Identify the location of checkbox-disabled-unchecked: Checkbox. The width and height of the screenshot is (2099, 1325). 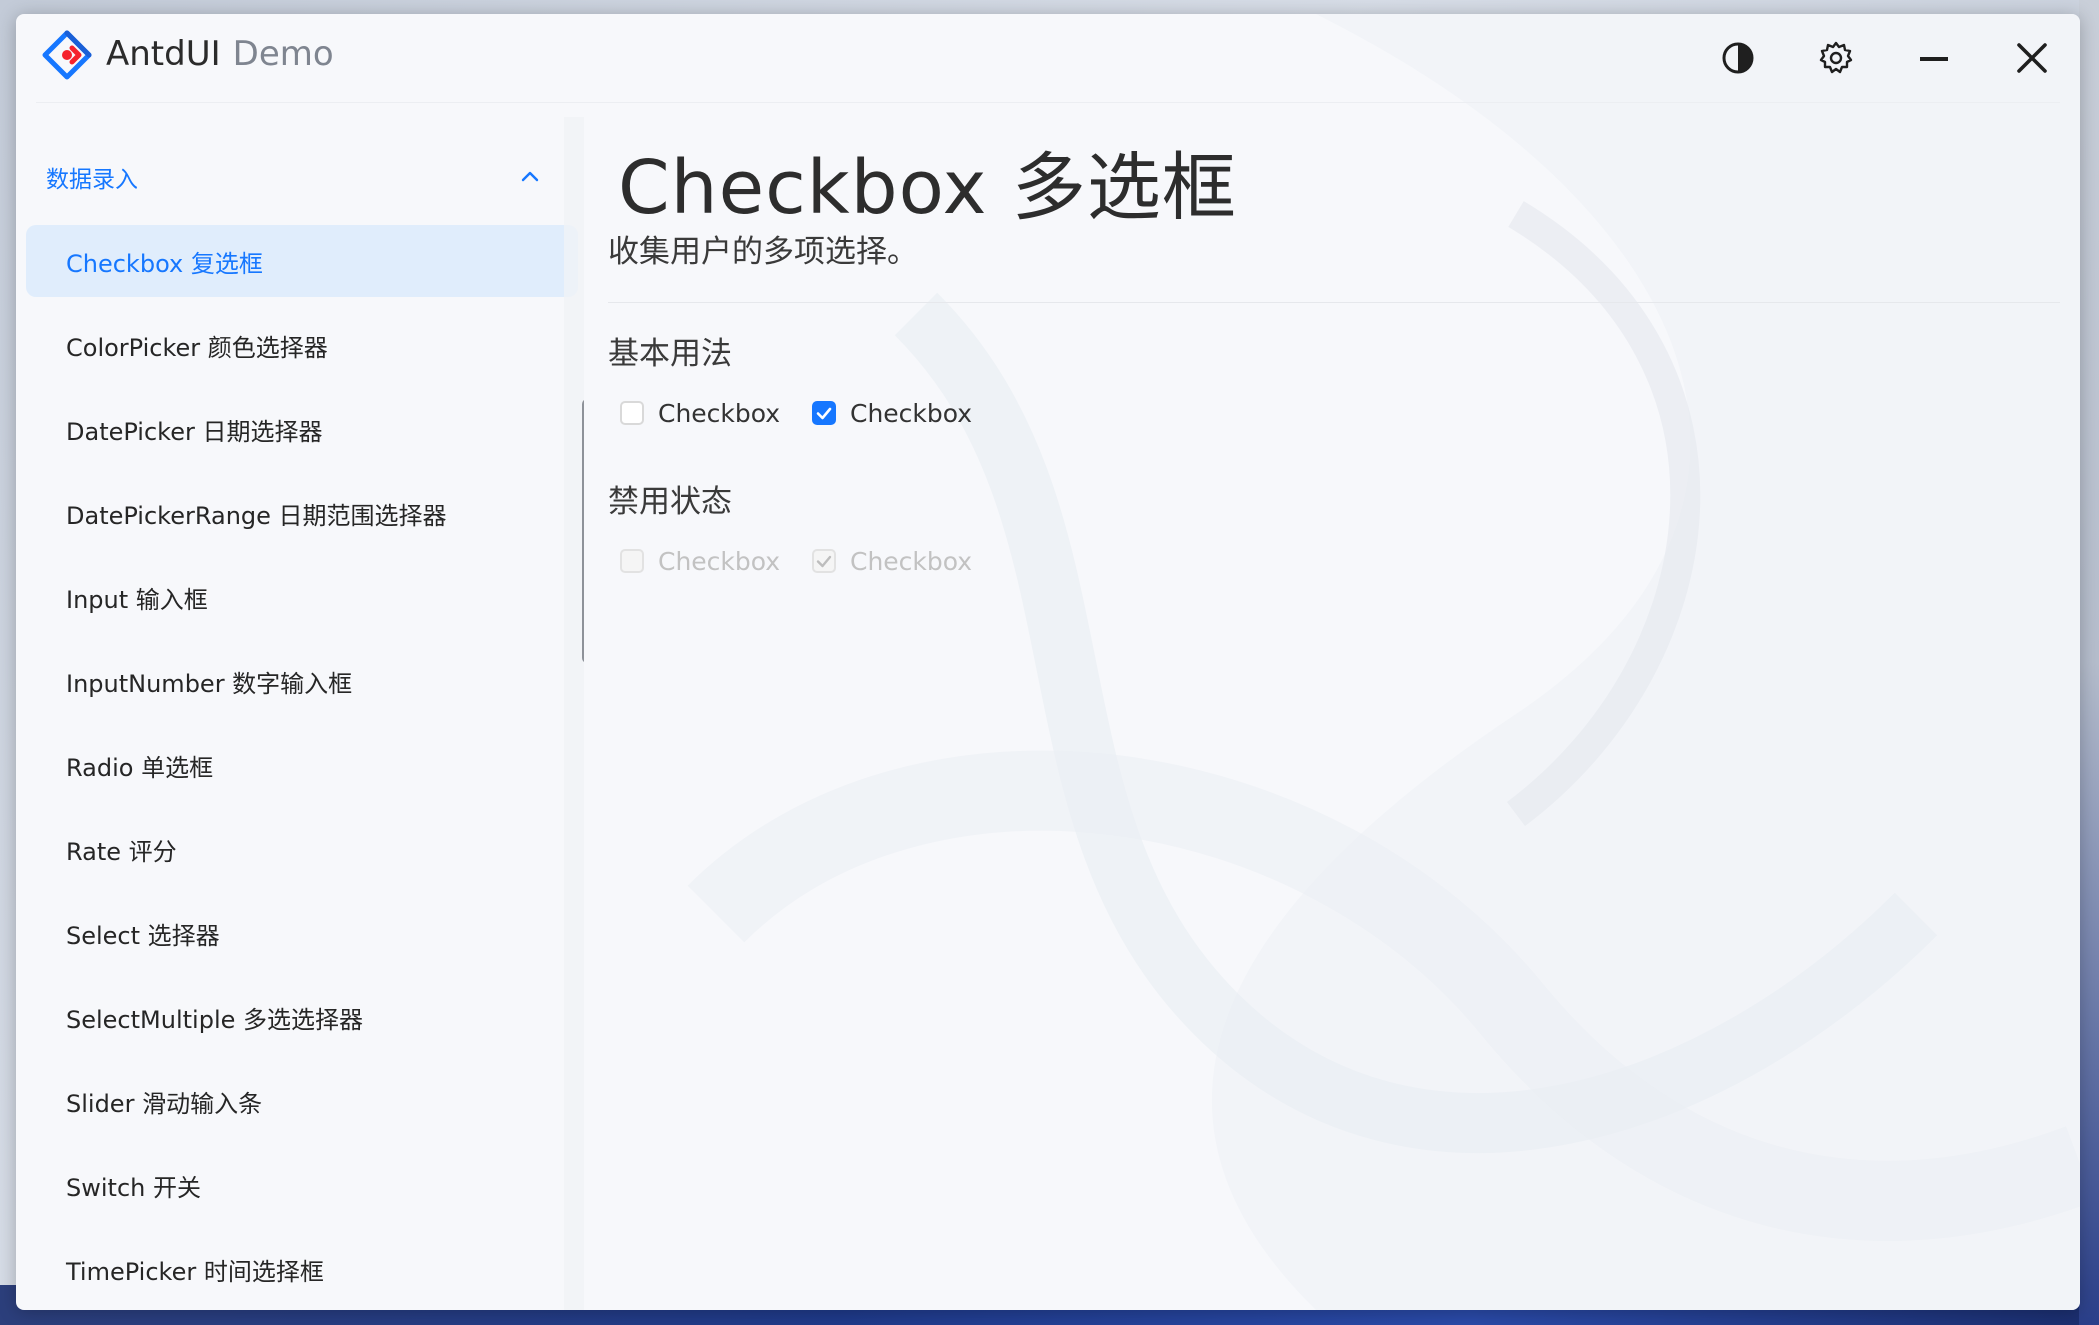
(700, 561).